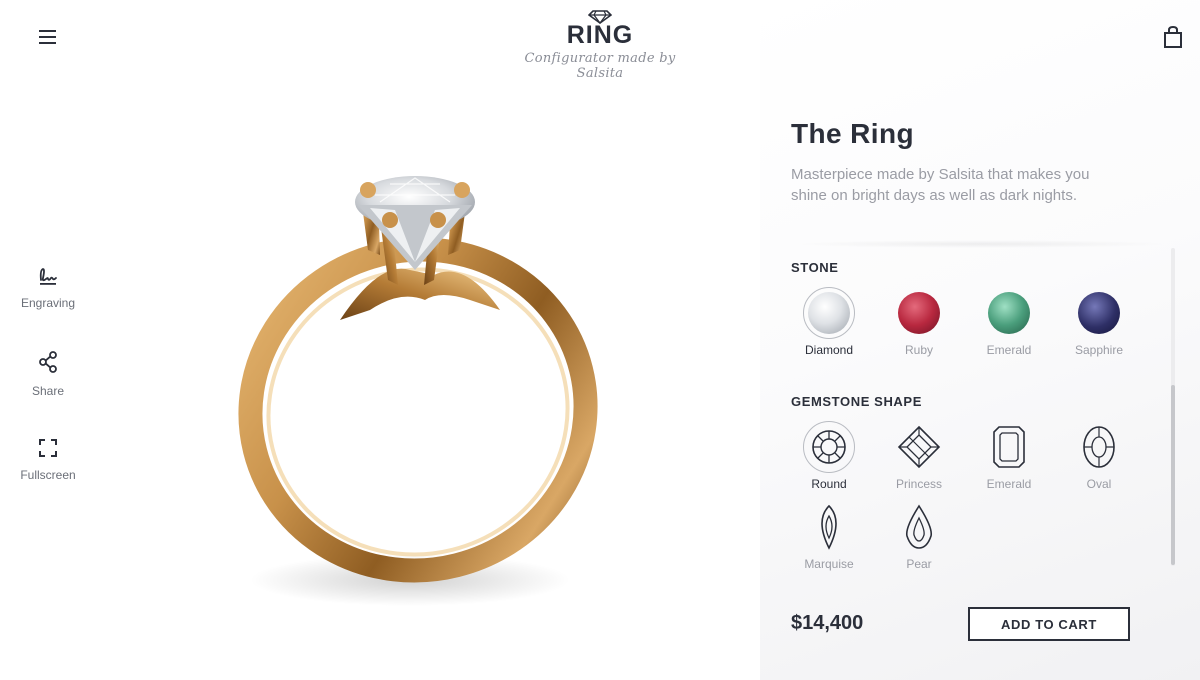  Describe the element at coordinates (1099, 484) in the screenshot. I see `shape-label-oval: Oval` at that location.